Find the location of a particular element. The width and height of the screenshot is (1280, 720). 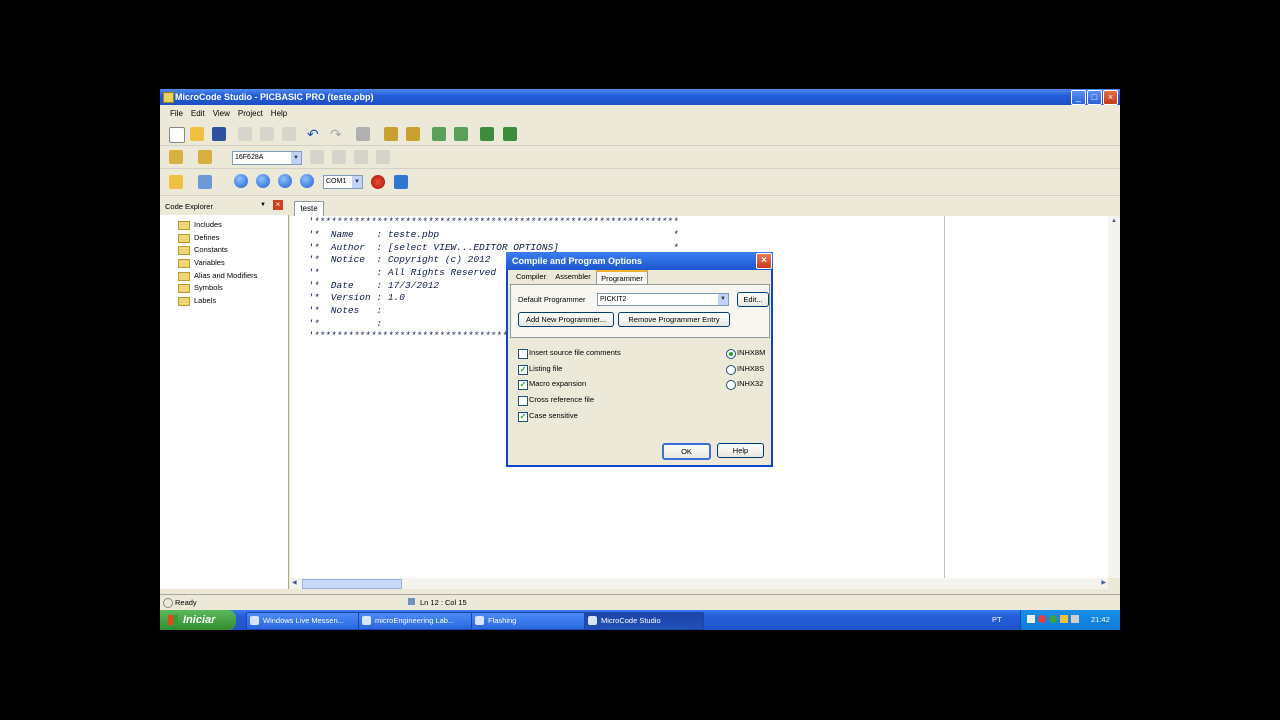

inhx8m-radio is located at coordinates (731, 354).